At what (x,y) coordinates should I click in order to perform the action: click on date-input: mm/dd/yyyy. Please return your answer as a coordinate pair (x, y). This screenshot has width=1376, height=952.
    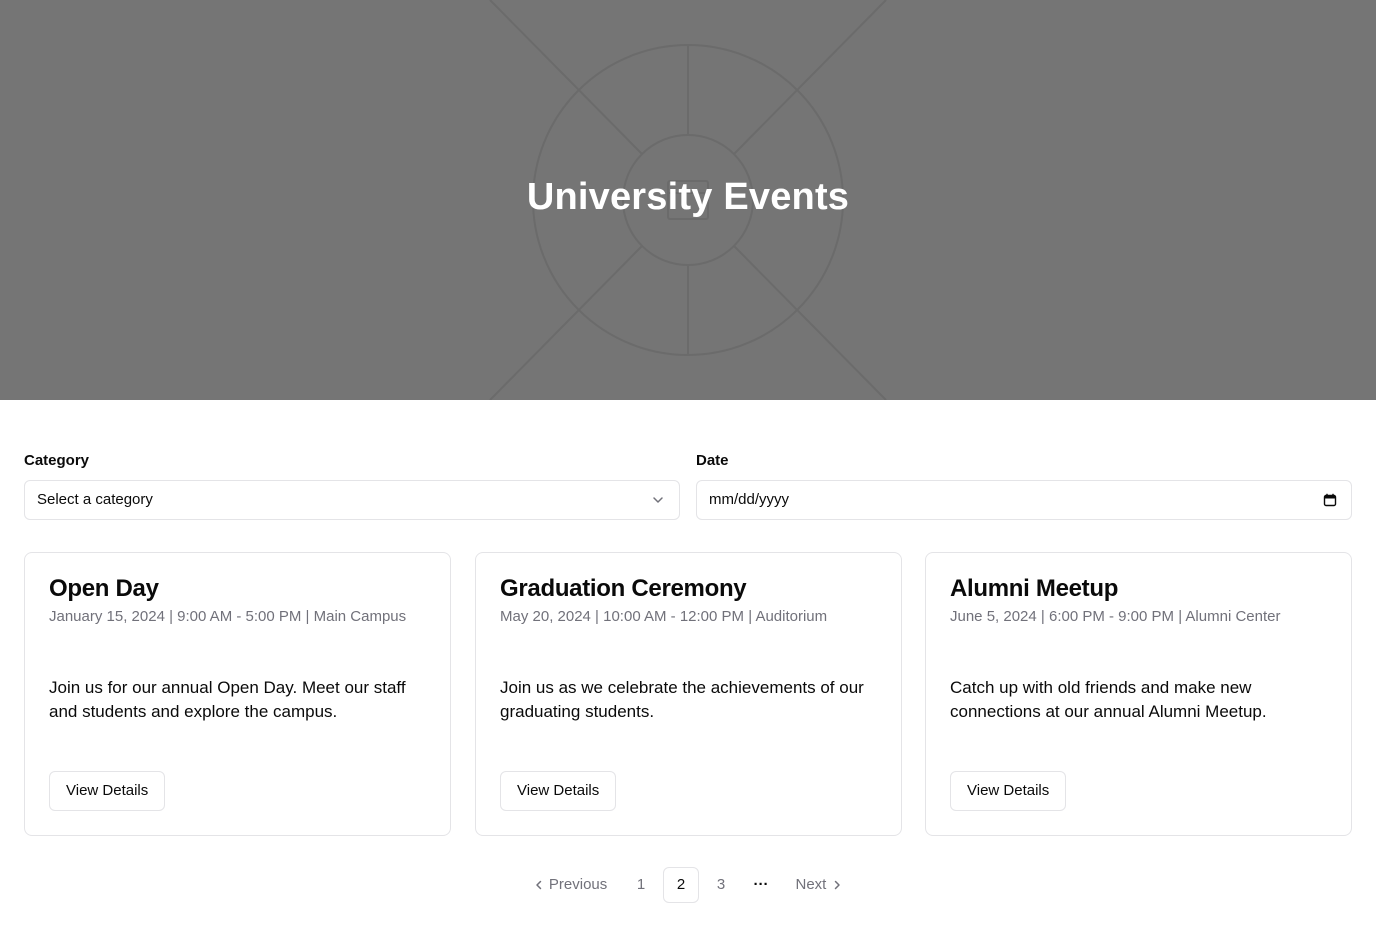
    Looking at the image, I should click on (1024, 500).